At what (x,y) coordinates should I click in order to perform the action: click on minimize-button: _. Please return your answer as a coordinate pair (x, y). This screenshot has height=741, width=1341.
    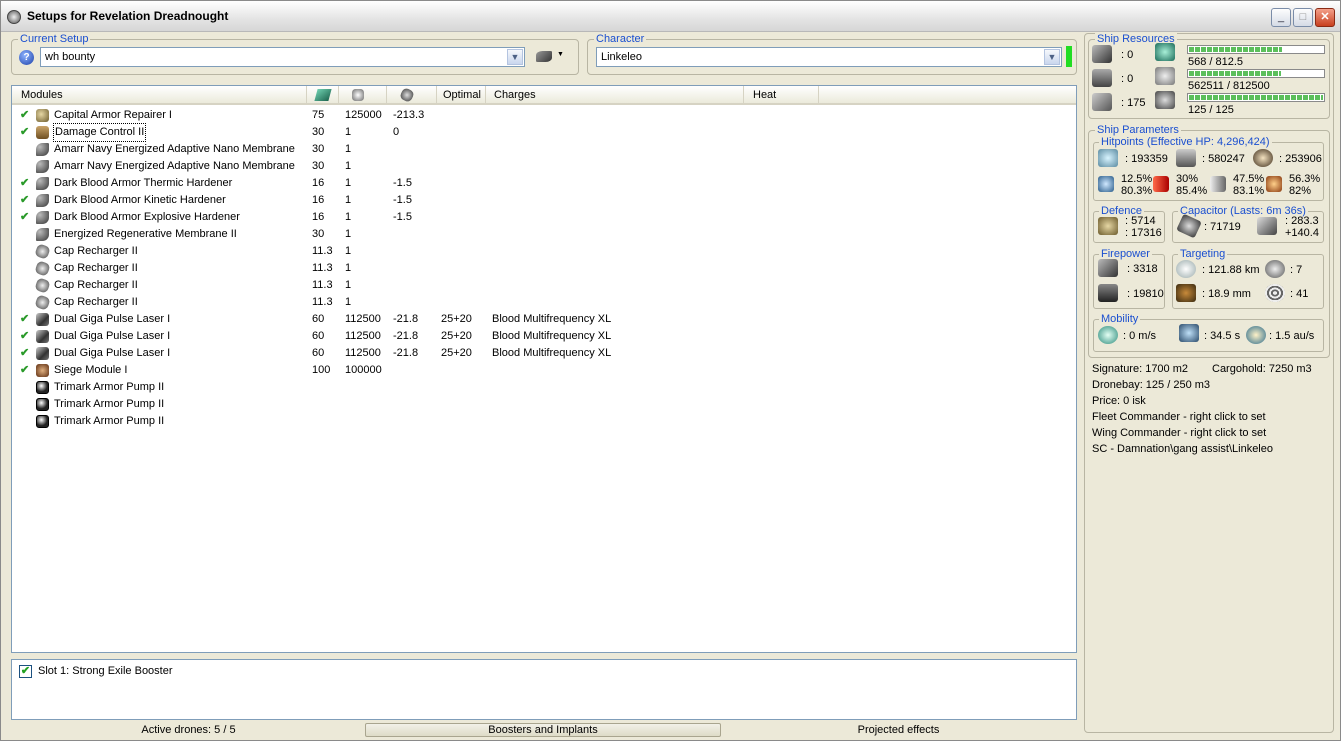
    Looking at the image, I should click on (1281, 17).